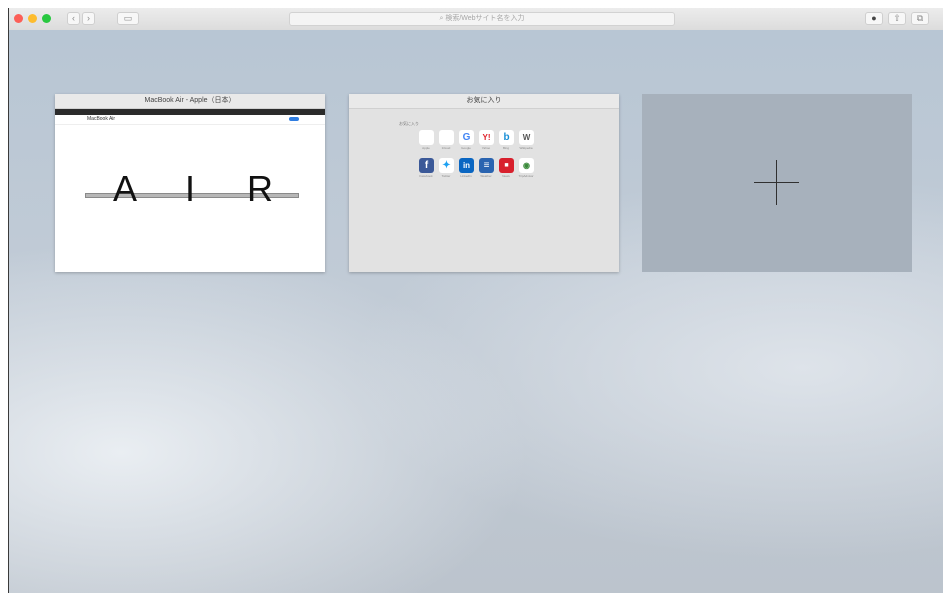 This screenshot has width=943, height=593. I want to click on tripadvisor-icon: ◉, so click(526, 165).